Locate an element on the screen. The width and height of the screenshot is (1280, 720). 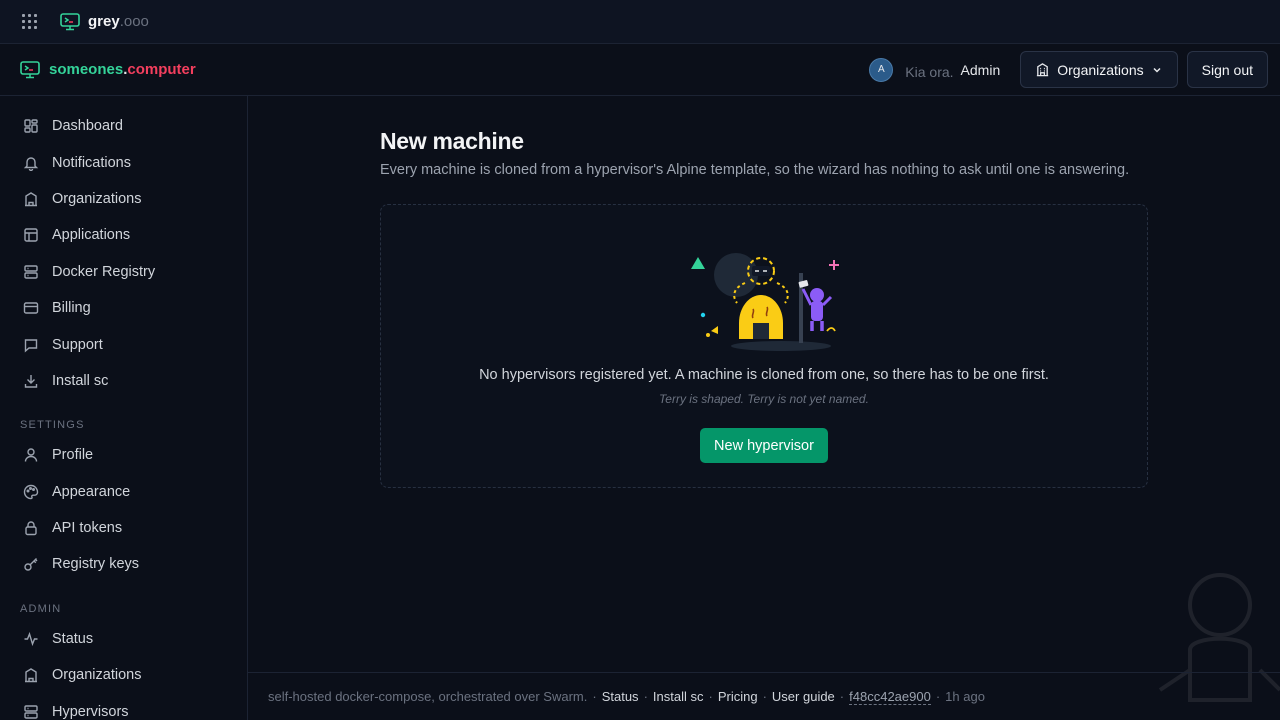
sidebar-item-appearance: Appearance is located at coordinates (123, 492).